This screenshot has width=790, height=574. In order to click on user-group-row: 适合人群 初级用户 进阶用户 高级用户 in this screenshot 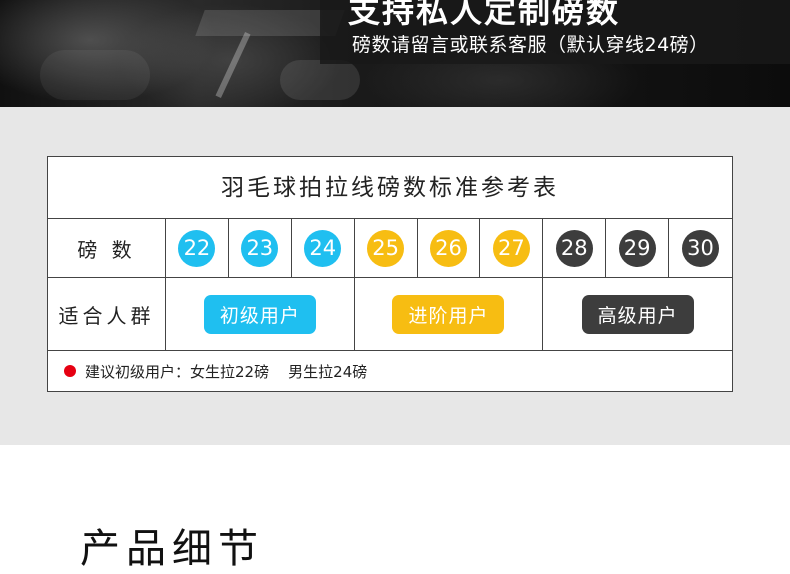, I will do `click(390, 314)`.